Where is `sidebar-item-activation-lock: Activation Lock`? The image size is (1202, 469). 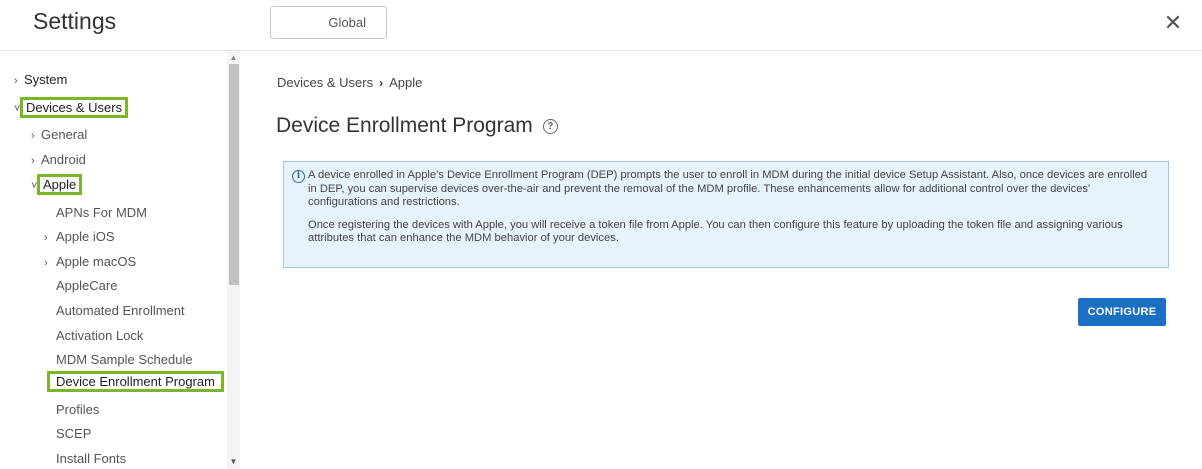 sidebar-item-activation-lock: Activation Lock is located at coordinates (99, 336).